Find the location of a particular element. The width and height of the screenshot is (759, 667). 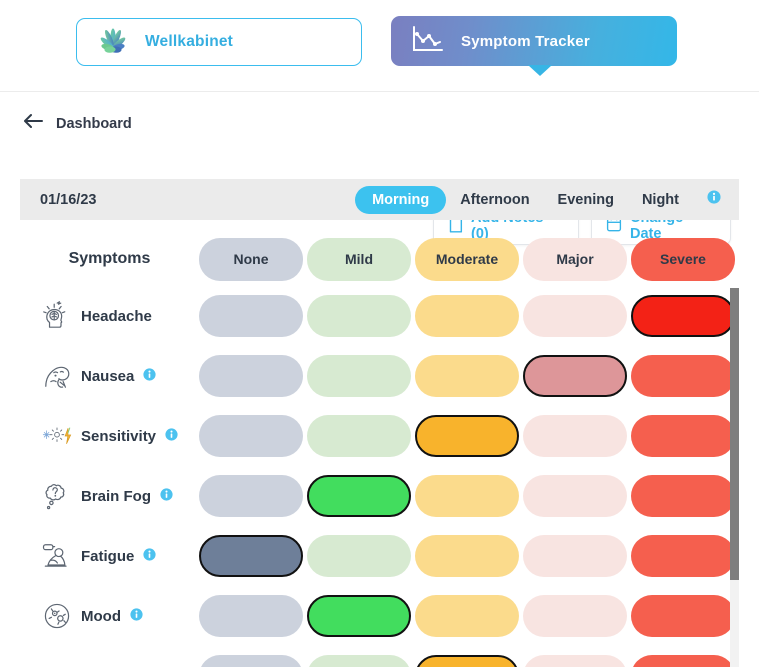

fatigue-icon is located at coordinates (57, 556).